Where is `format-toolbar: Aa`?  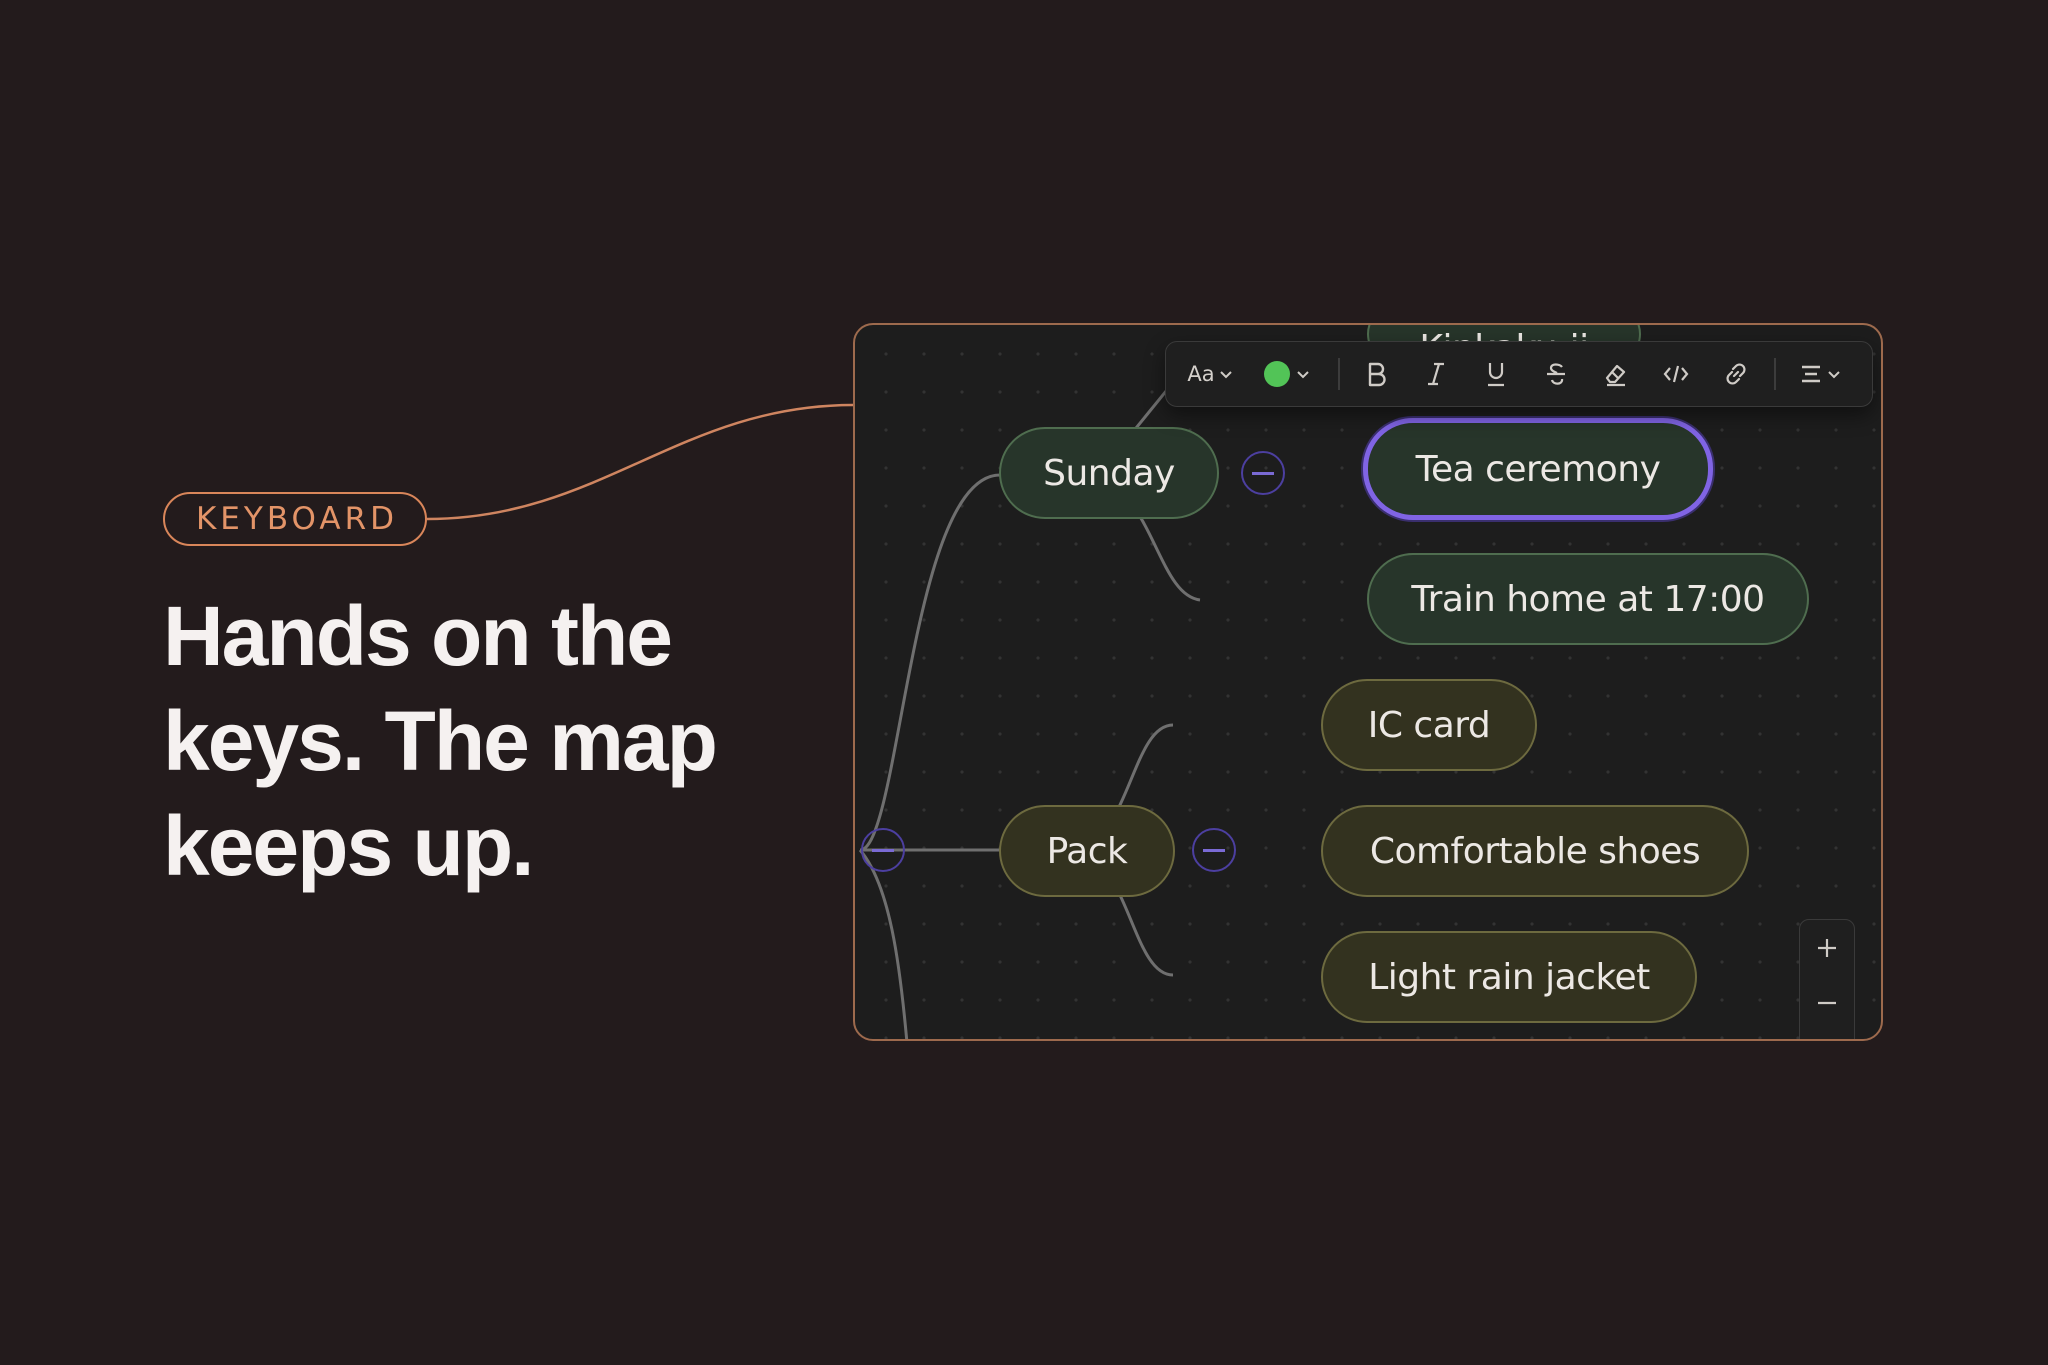
format-toolbar: Aa is located at coordinates (1519, 374).